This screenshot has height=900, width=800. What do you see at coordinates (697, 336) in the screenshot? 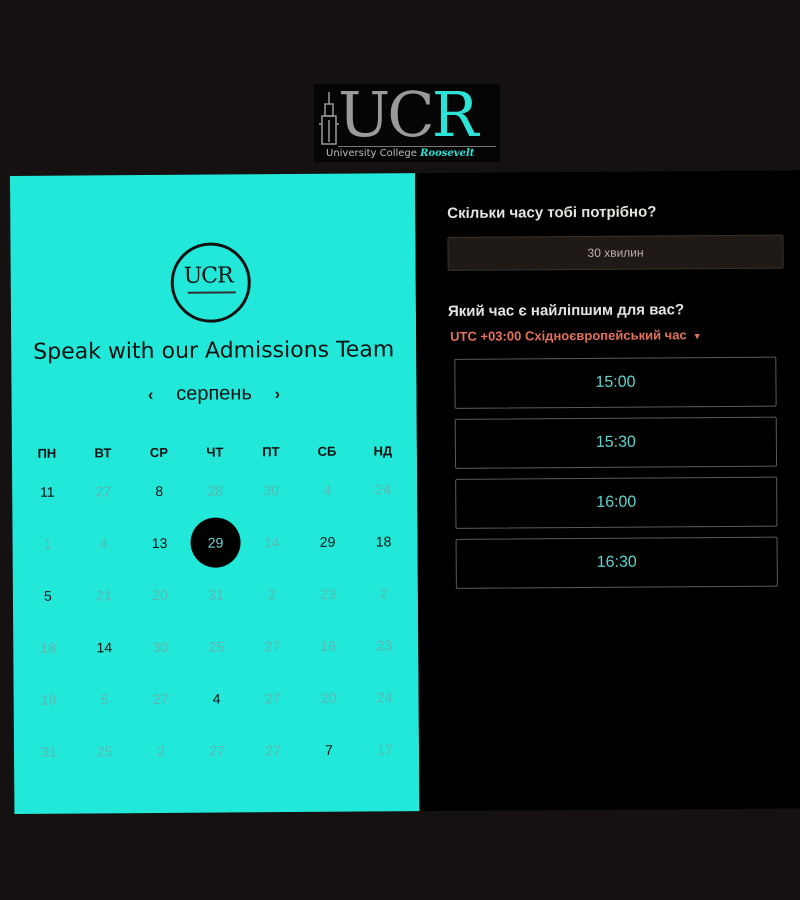
I see `caret-down-icon: ▼` at bounding box center [697, 336].